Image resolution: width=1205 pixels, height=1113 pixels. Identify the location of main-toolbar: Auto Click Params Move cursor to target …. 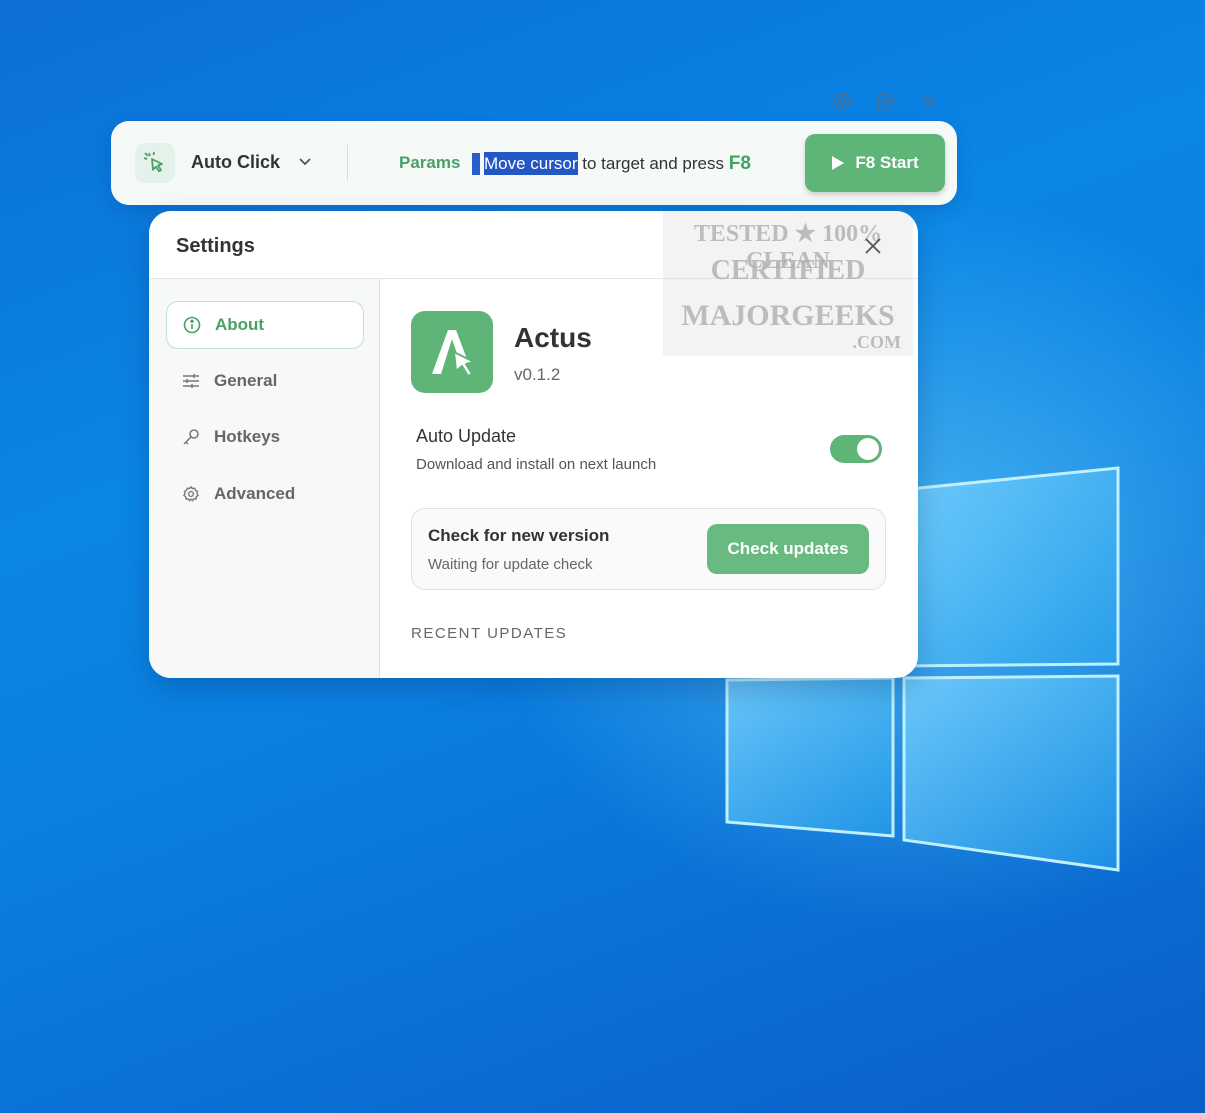
(534, 163).